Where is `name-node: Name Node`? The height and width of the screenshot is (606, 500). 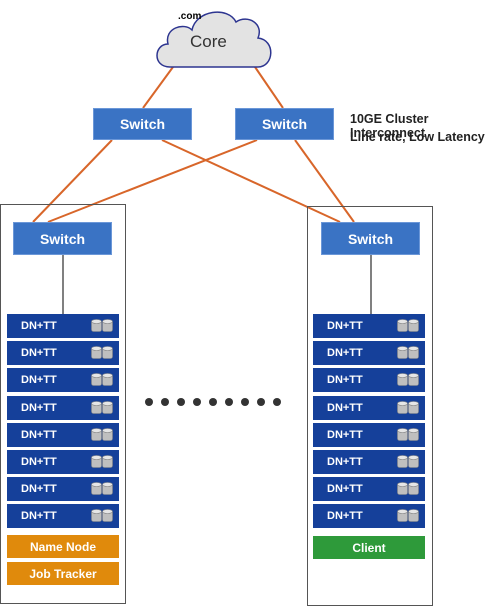
name-node: Name Node is located at coordinates (63, 546).